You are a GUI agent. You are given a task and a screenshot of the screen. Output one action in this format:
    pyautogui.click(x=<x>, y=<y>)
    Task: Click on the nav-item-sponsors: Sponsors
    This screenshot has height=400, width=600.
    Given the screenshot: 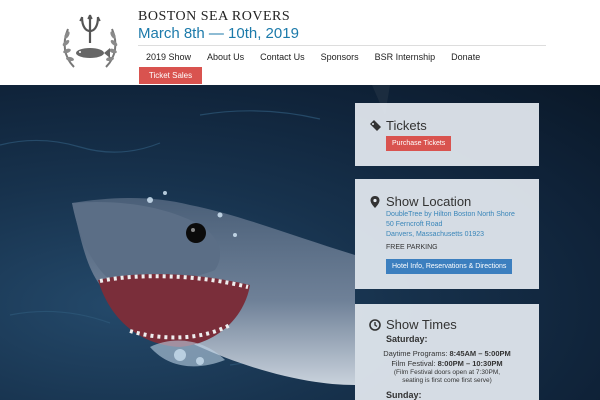 What is the action you would take?
    pyautogui.click(x=340, y=57)
    